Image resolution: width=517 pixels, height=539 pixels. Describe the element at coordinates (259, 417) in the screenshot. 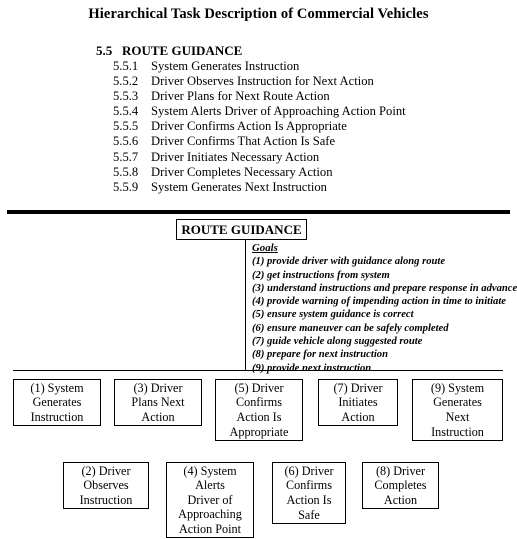

I see `task-box-5-line3: Action Is` at that location.